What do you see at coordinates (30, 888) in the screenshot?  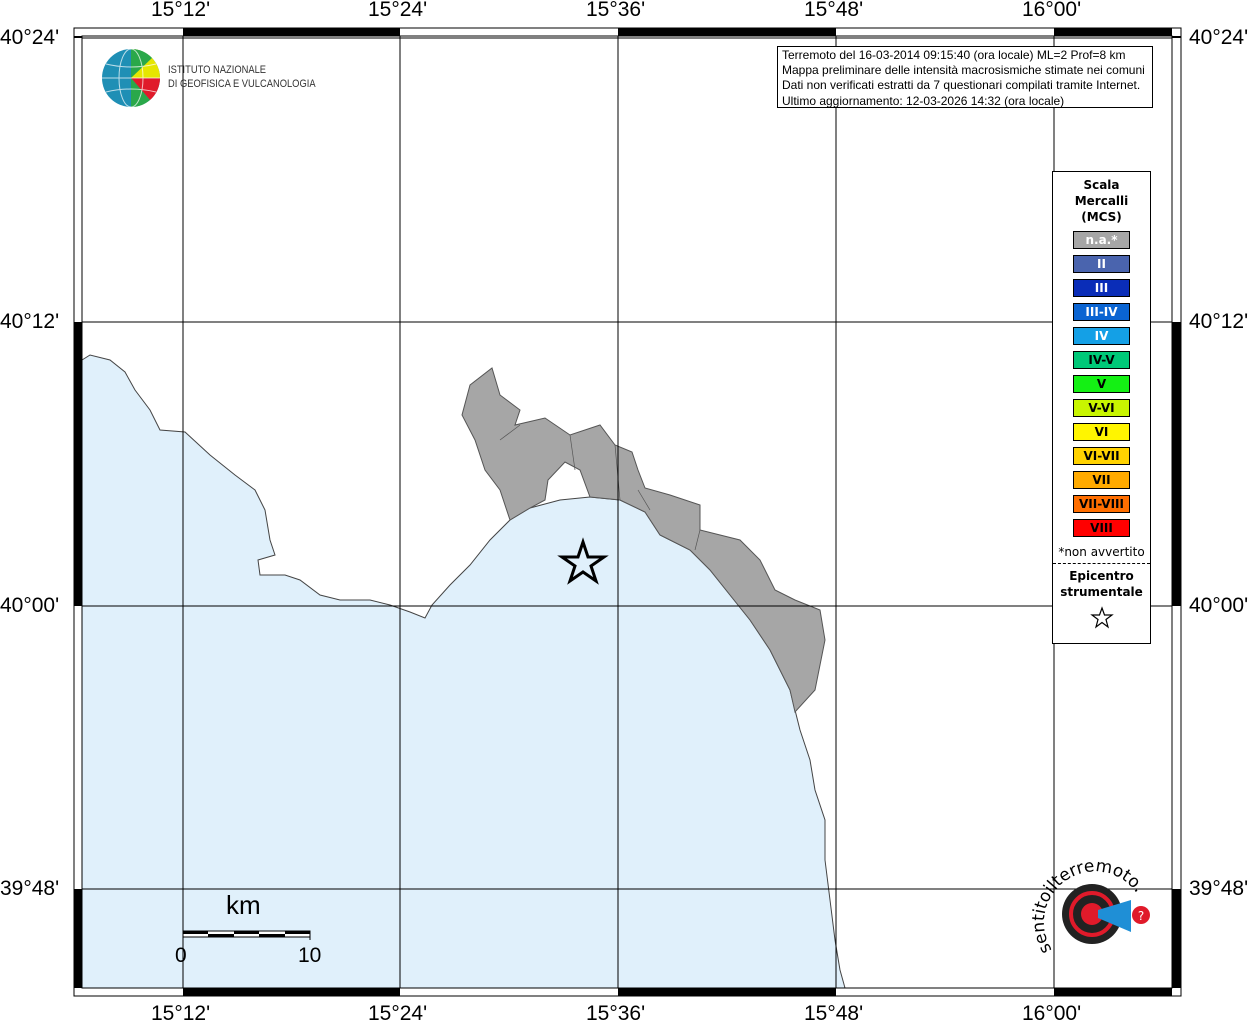 I see `lat-tick-left: 39°48'` at bounding box center [30, 888].